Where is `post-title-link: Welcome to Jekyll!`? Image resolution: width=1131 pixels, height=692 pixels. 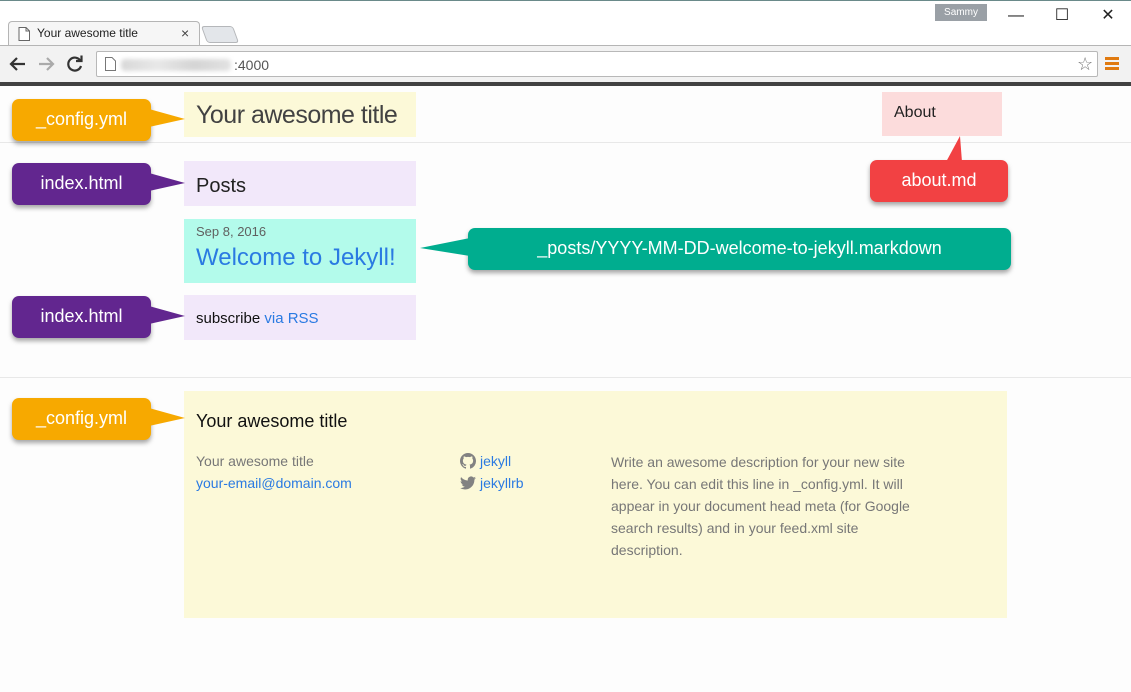 post-title-link: Welcome to Jekyll! is located at coordinates (296, 258).